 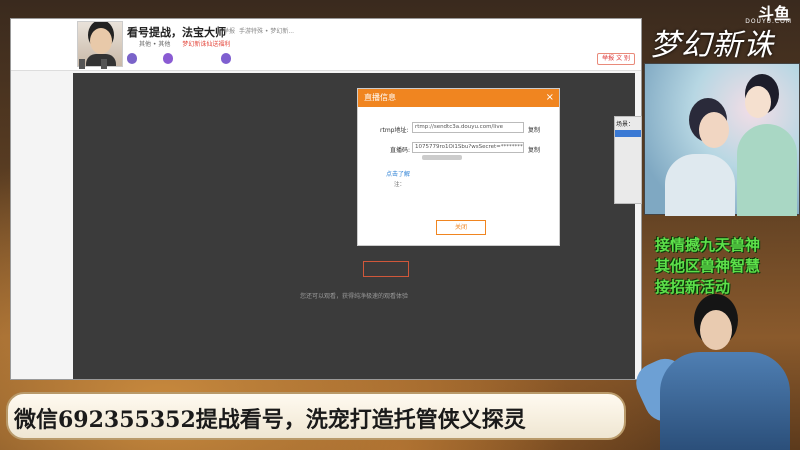 What do you see at coordinates (474, 185) in the screenshot?
I see `dialog-notes: 注：` at bounding box center [474, 185].